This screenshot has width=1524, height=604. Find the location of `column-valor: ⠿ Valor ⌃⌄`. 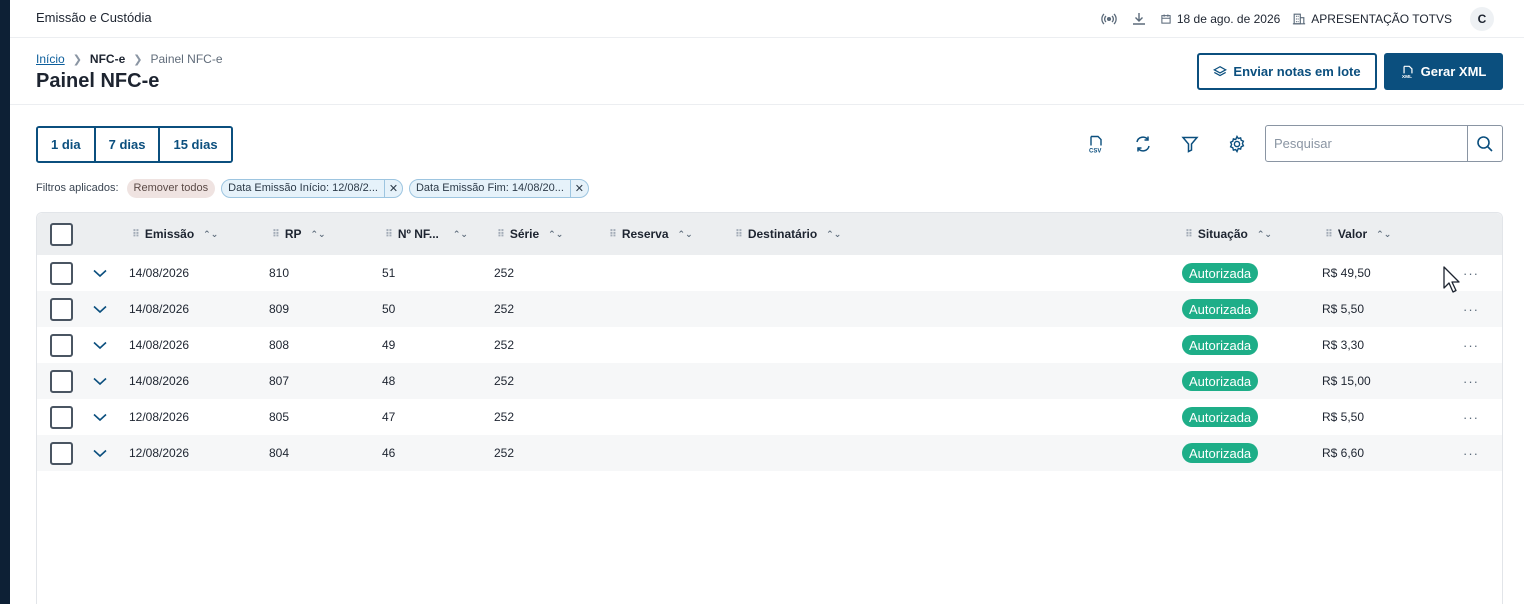

column-valor: ⠿ Valor ⌃⌄ is located at coordinates (1358, 234).